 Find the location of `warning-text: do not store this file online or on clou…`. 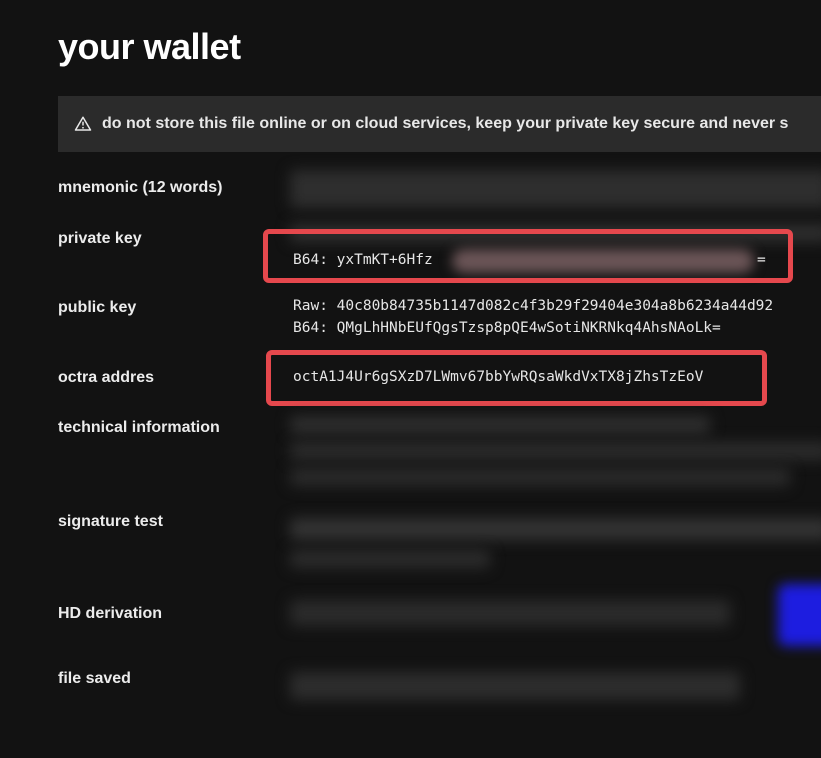

warning-text: do not store this file online or on clou… is located at coordinates (445, 123).